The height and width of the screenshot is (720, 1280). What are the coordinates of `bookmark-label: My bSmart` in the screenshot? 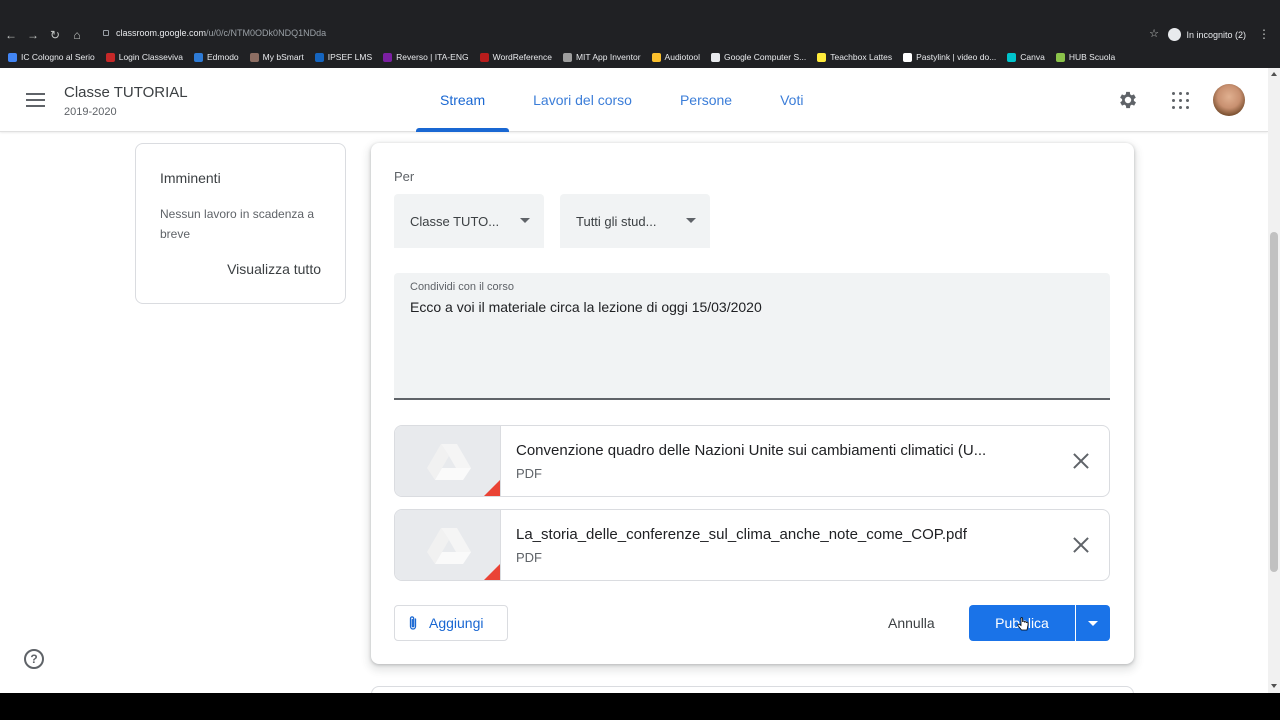 It's located at (283, 57).